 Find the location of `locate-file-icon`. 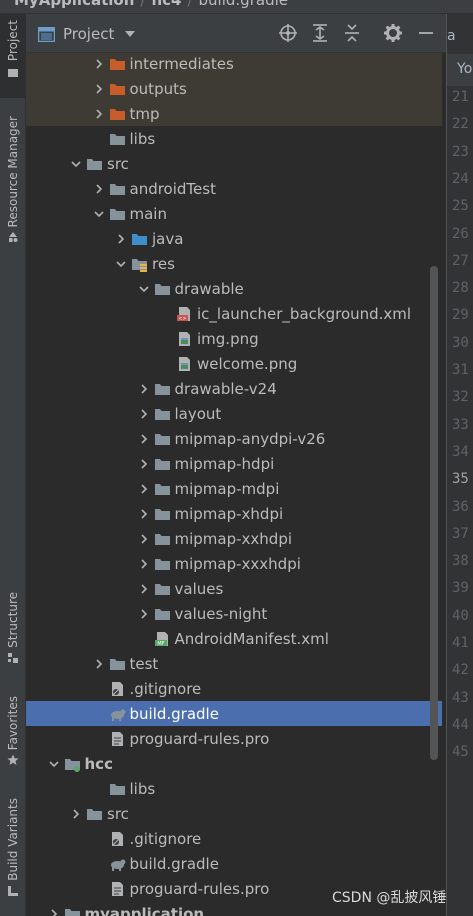

locate-file-icon is located at coordinates (288, 33).